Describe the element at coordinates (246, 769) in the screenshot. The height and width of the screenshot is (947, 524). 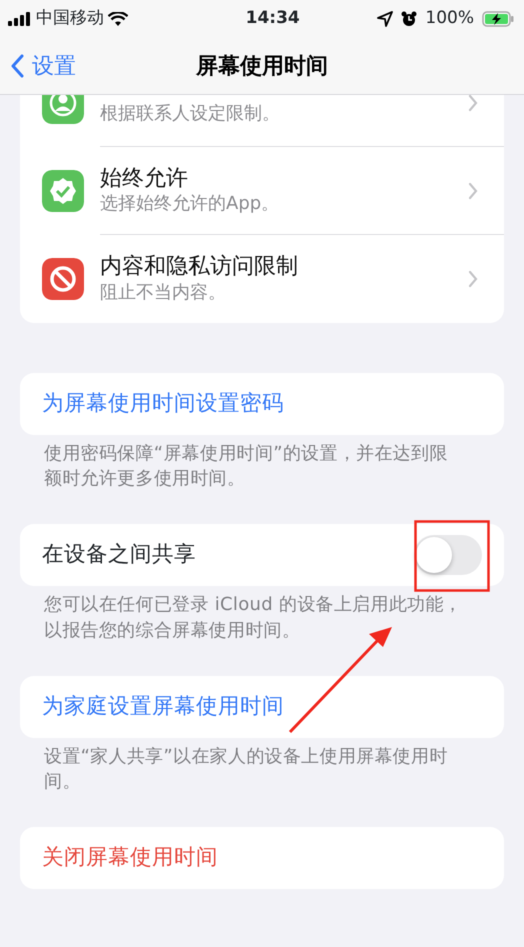
I see `footer-note: 设置“家人共享”以在家人的设备上使用屏幕使用时间。` at that location.